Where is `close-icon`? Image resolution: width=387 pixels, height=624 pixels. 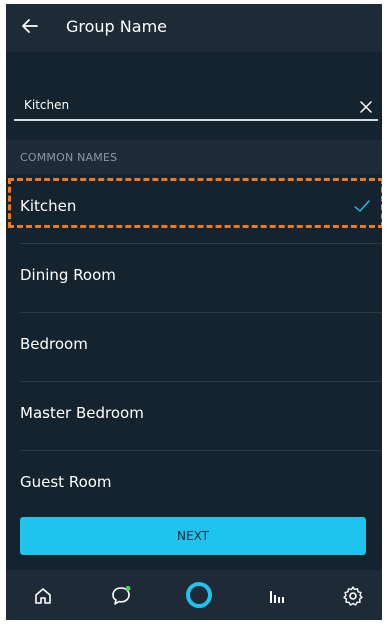
close-icon is located at coordinates (366, 107).